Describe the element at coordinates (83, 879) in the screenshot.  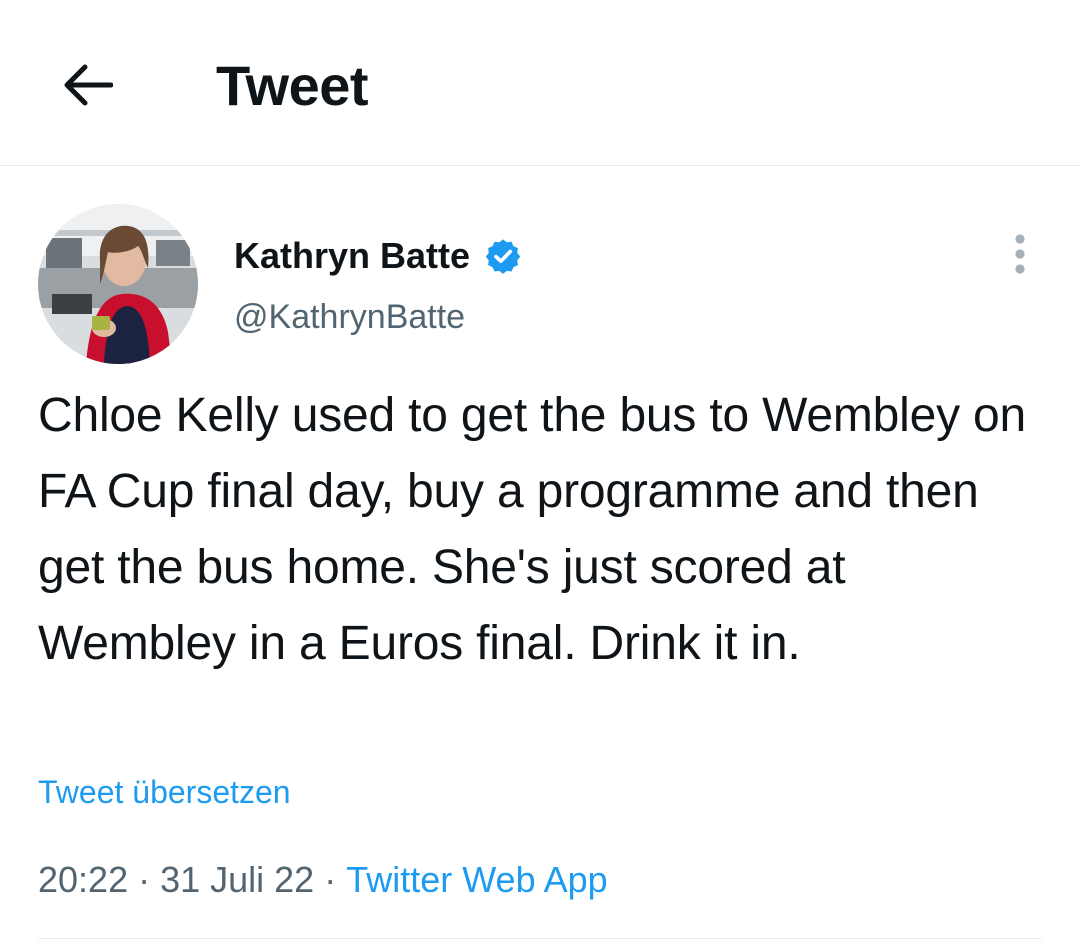
I see `tweet-time: 20:22` at that location.